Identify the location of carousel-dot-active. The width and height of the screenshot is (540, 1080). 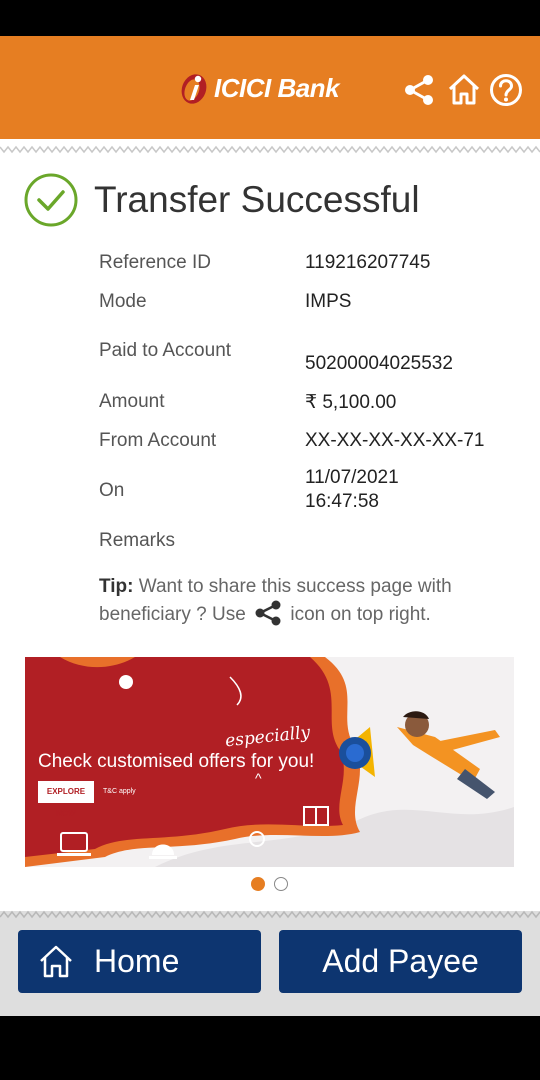
(258, 884).